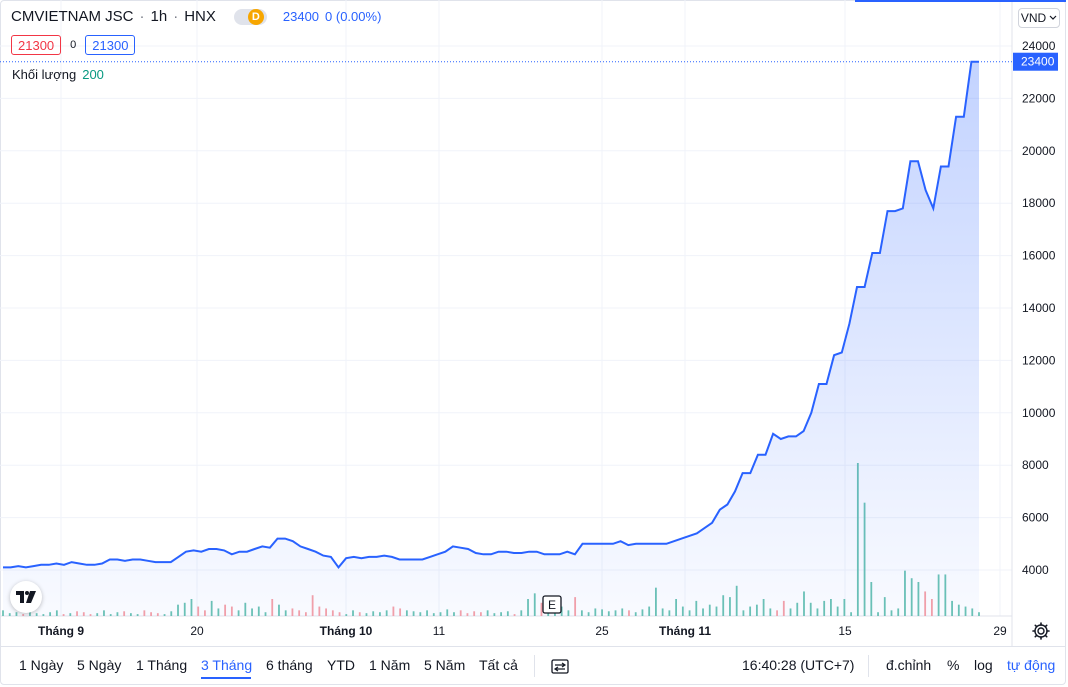 This screenshot has height=687, width=1068. I want to click on percent-toggle: %, so click(953, 665).